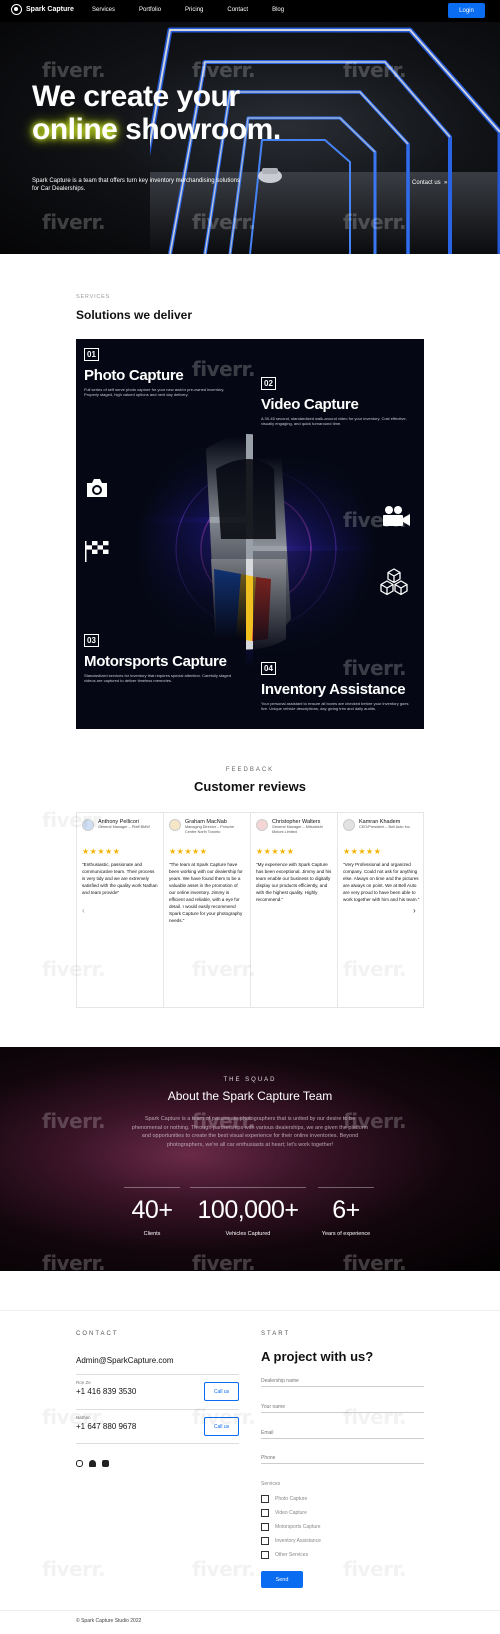  I want to click on send-button: Send, so click(282, 1579).